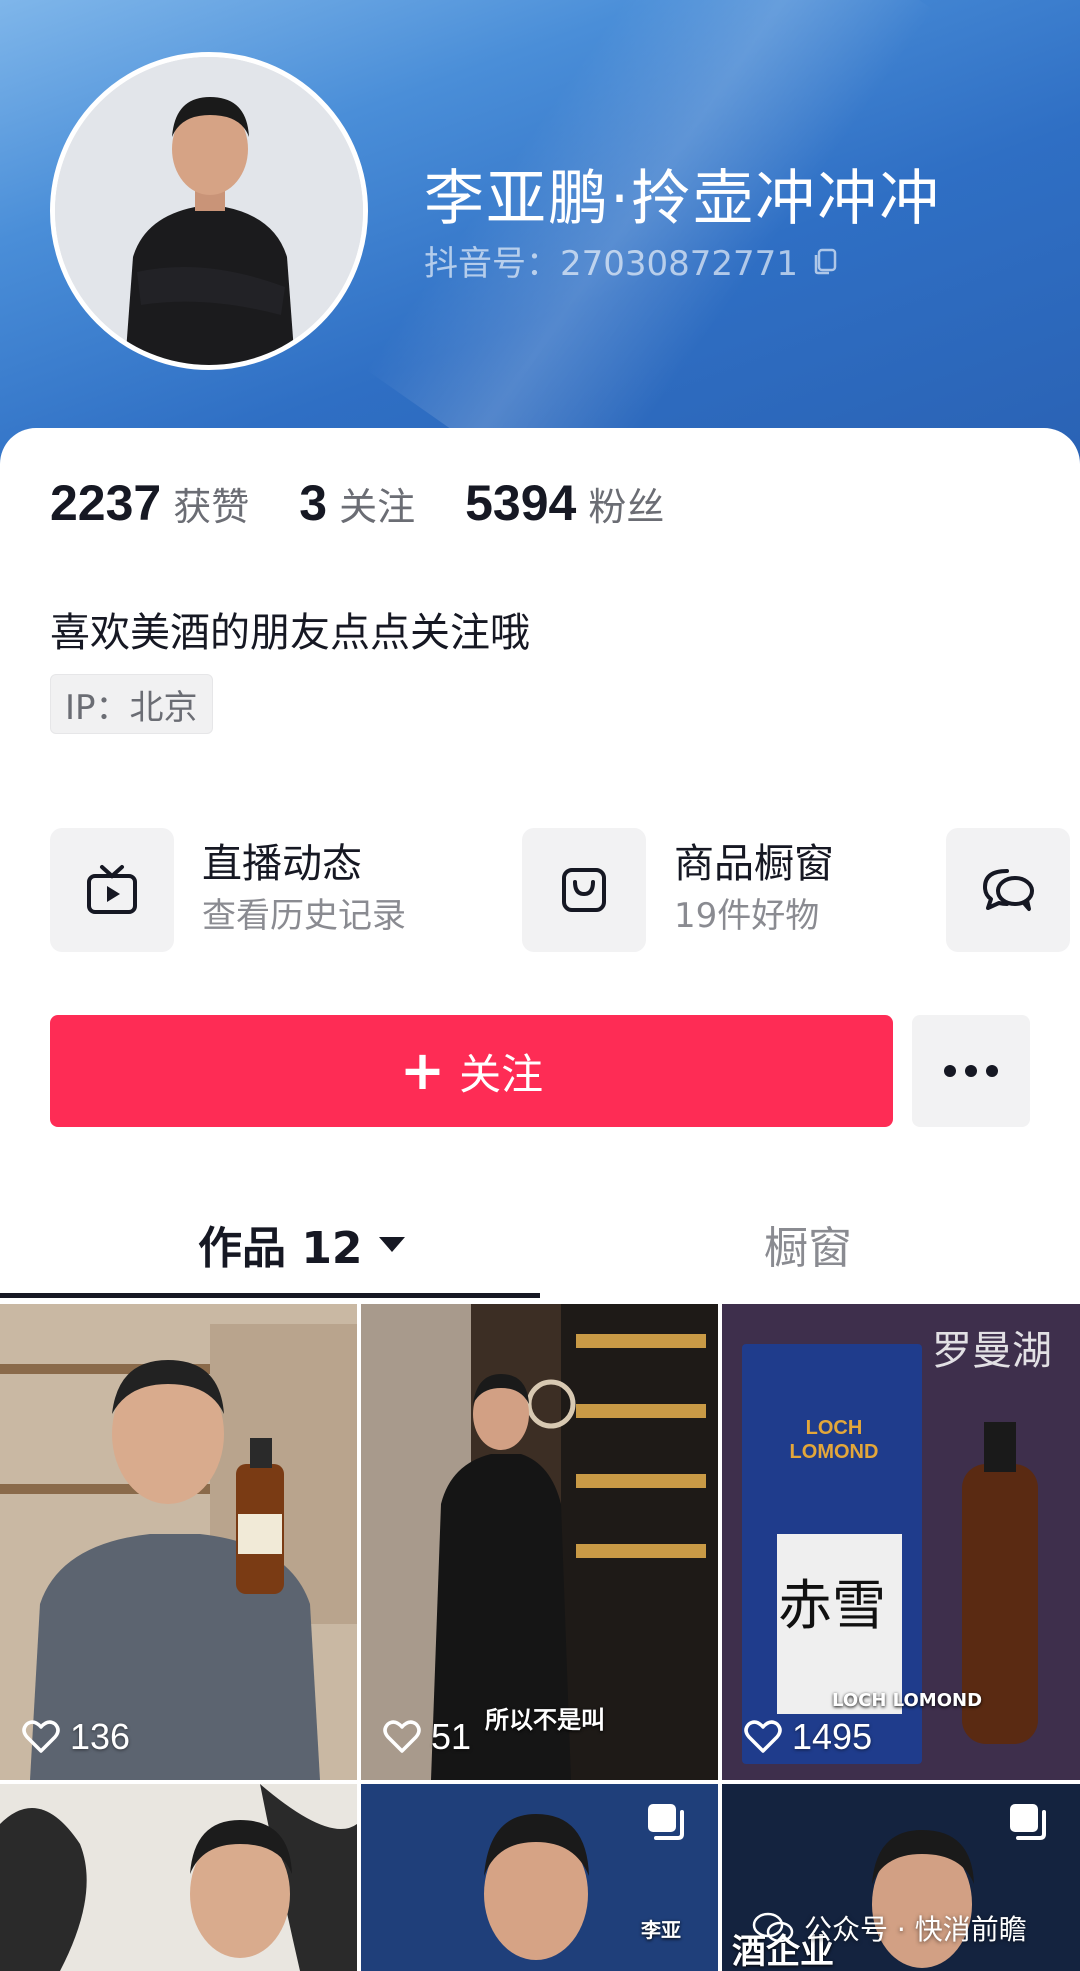  What do you see at coordinates (211, 507) in the screenshot?
I see `stat-likes-label: 获赞` at bounding box center [211, 507].